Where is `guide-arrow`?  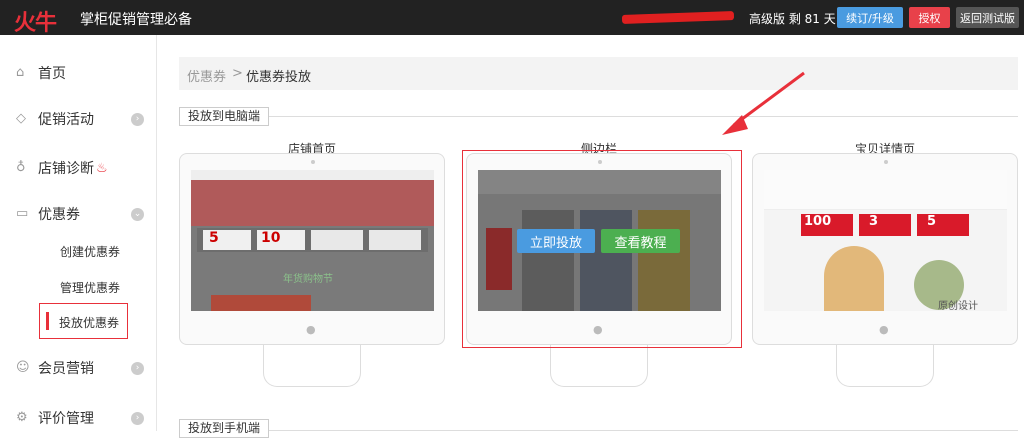
guide-arrow is located at coordinates (763, 103).